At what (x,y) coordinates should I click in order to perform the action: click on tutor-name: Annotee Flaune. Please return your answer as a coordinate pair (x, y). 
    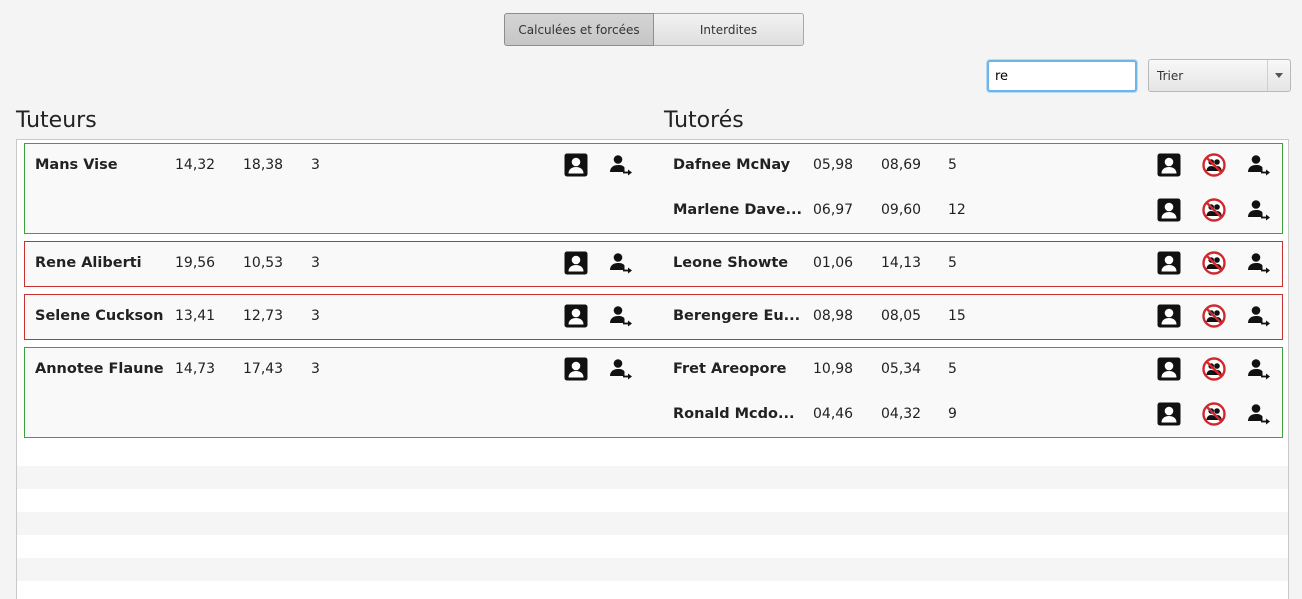
    Looking at the image, I should click on (99, 369).